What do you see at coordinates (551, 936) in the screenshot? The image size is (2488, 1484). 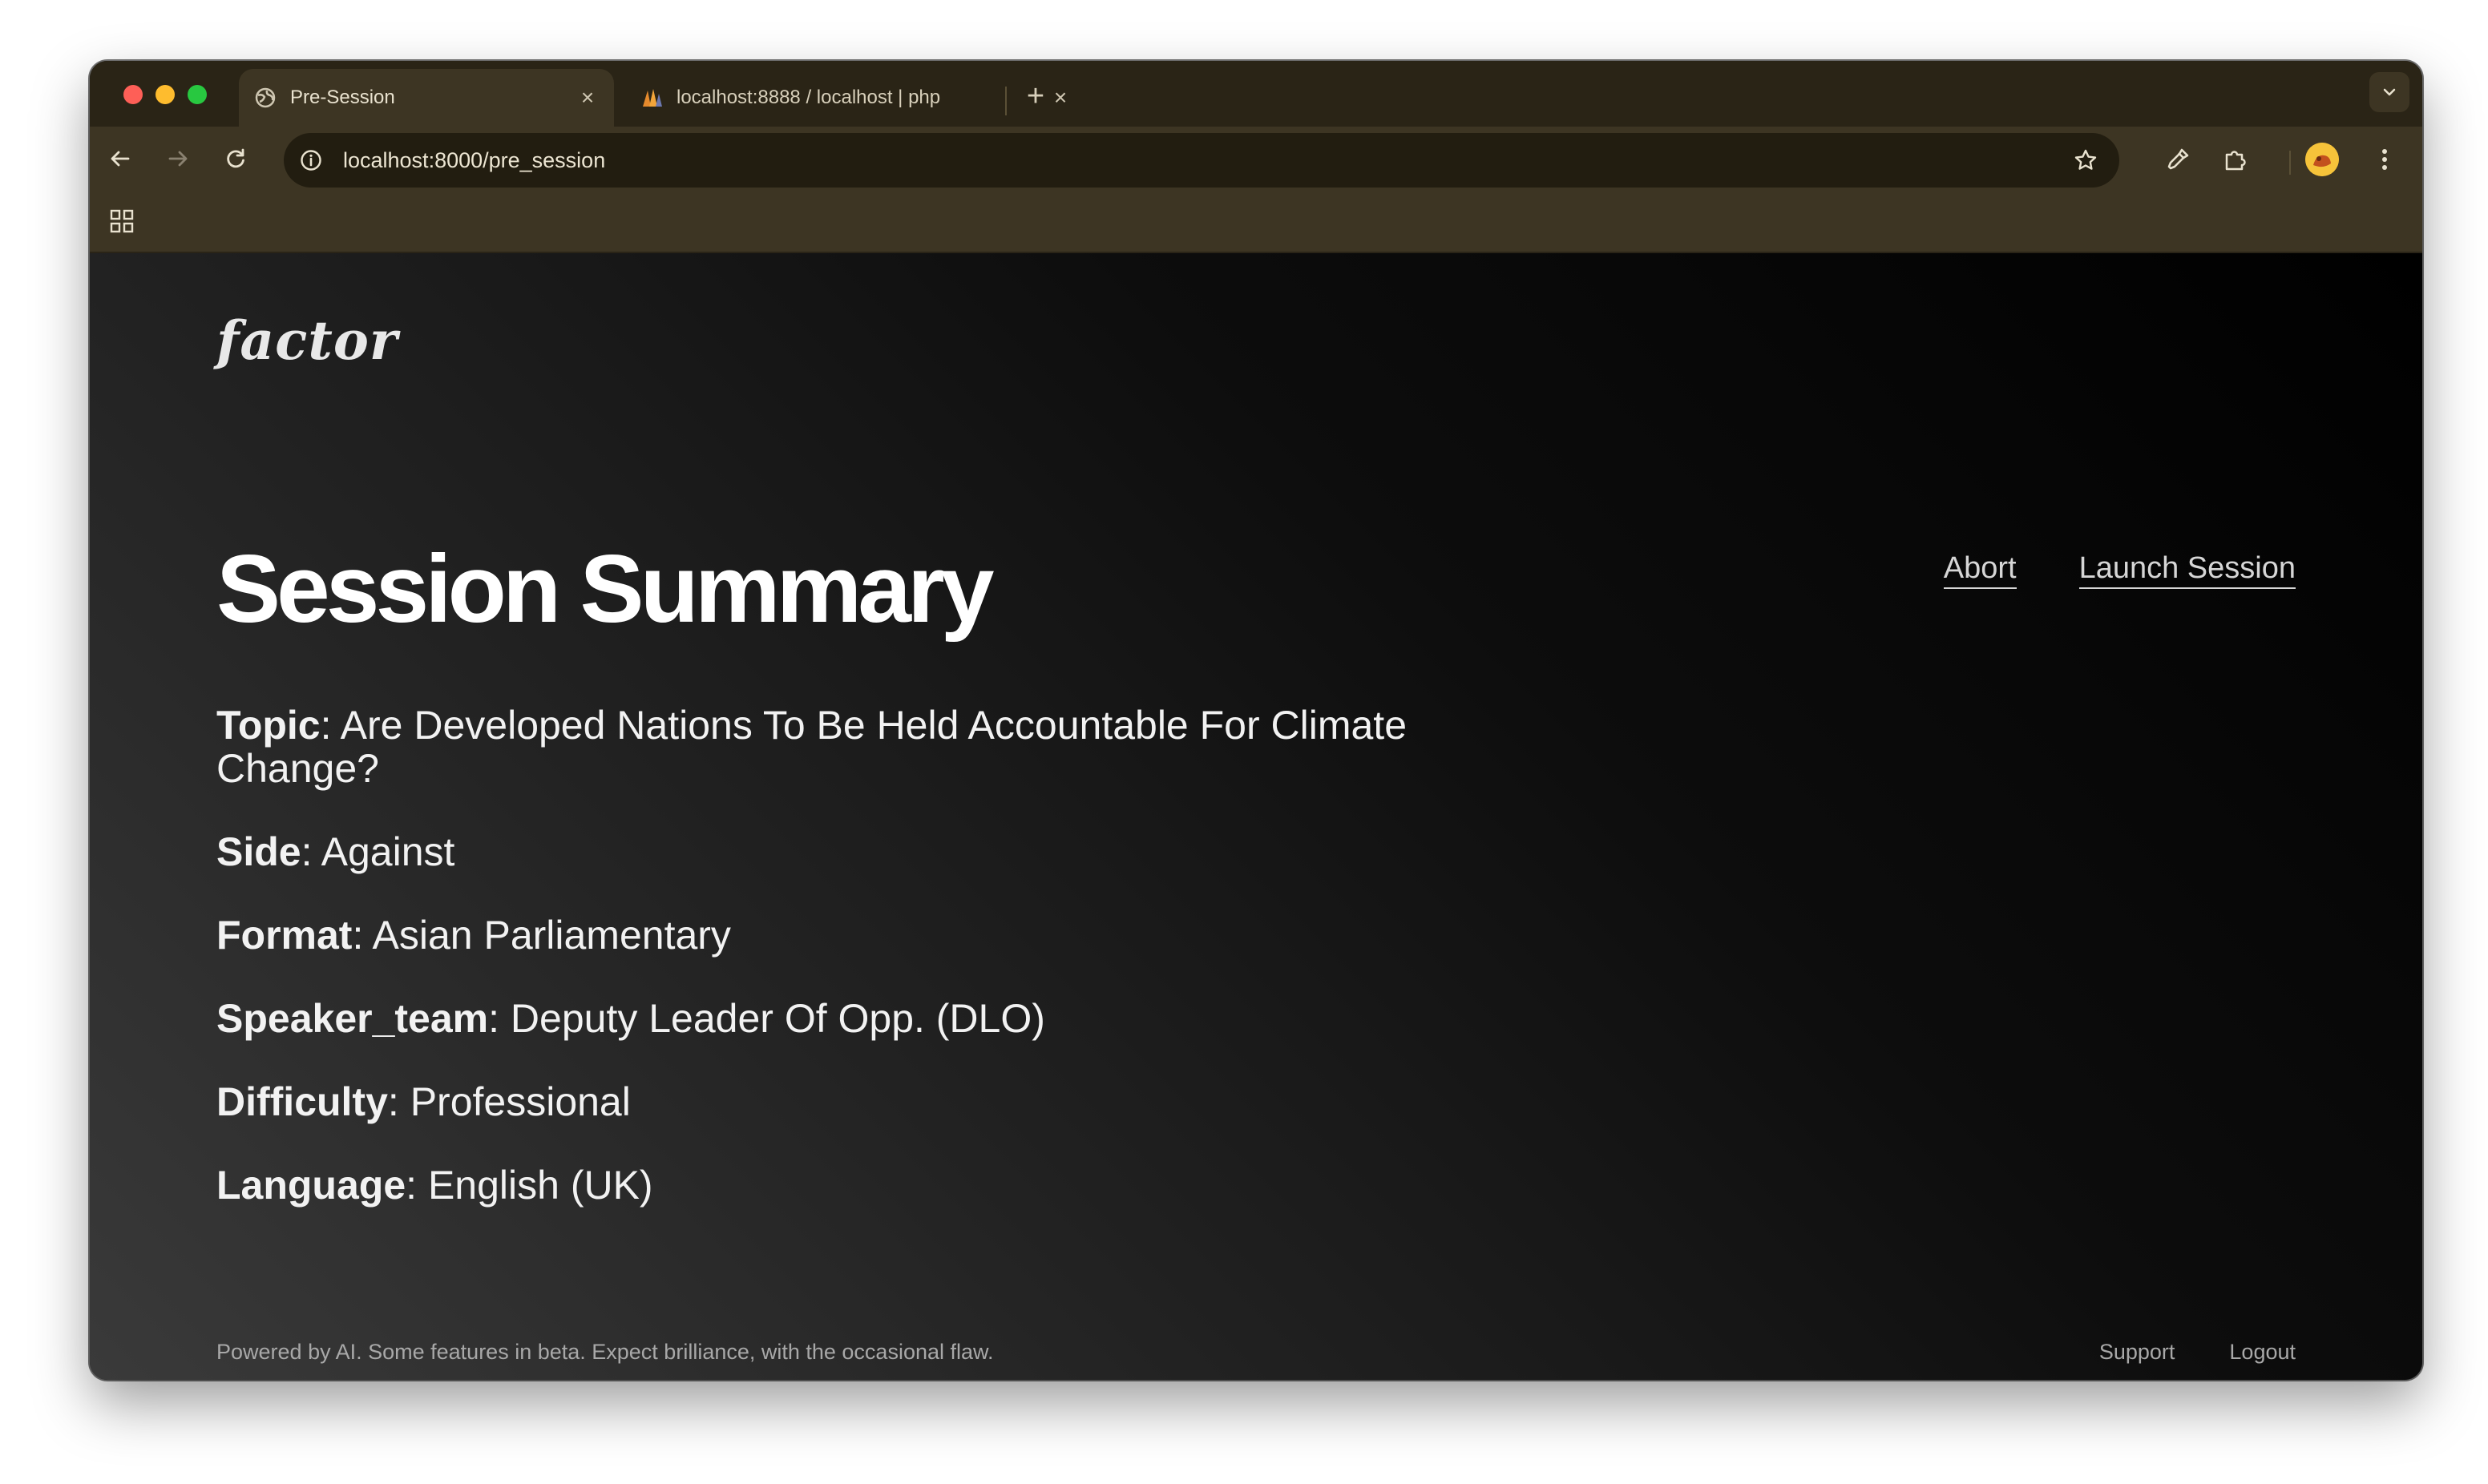 I see `field-value: Asian Parliamentary` at bounding box center [551, 936].